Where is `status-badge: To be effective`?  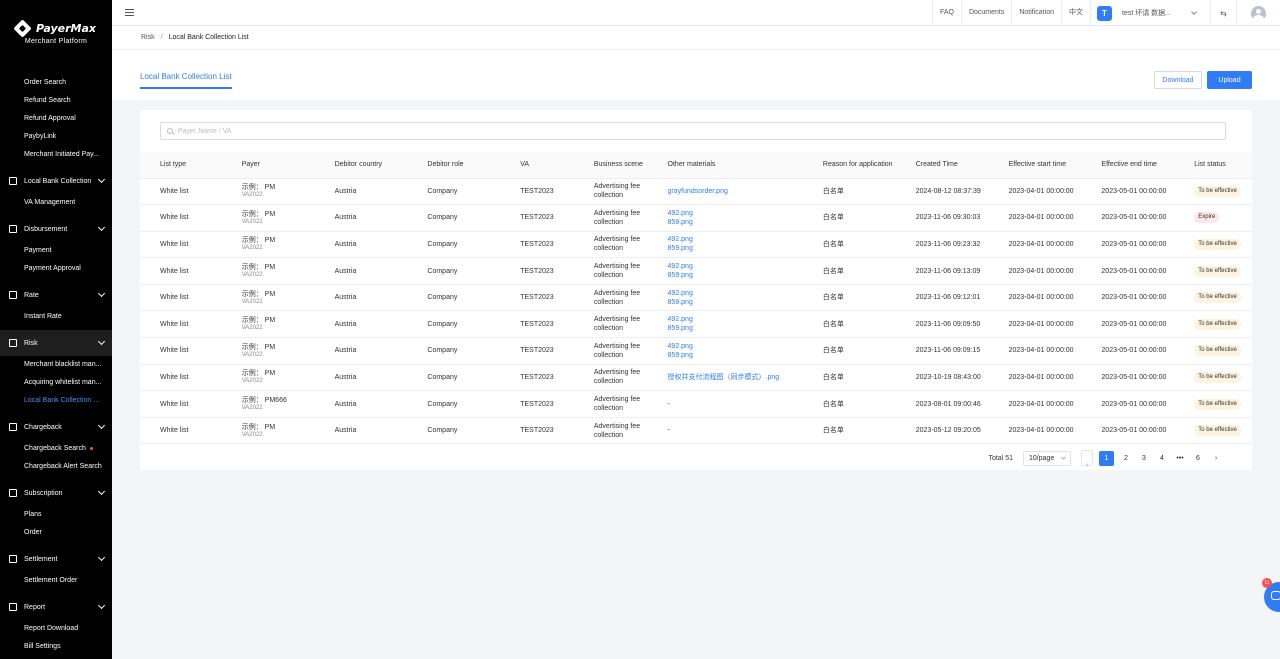
status-badge: To be effective is located at coordinates (1217, 191).